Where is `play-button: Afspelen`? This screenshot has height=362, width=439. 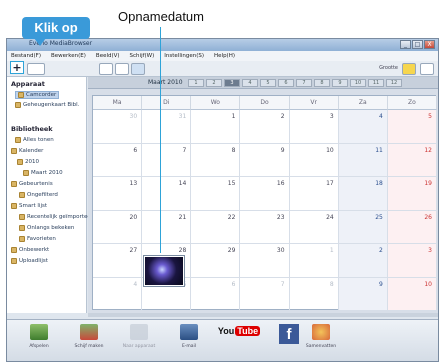
play-button: Afspelen is located at coordinates (39, 336).